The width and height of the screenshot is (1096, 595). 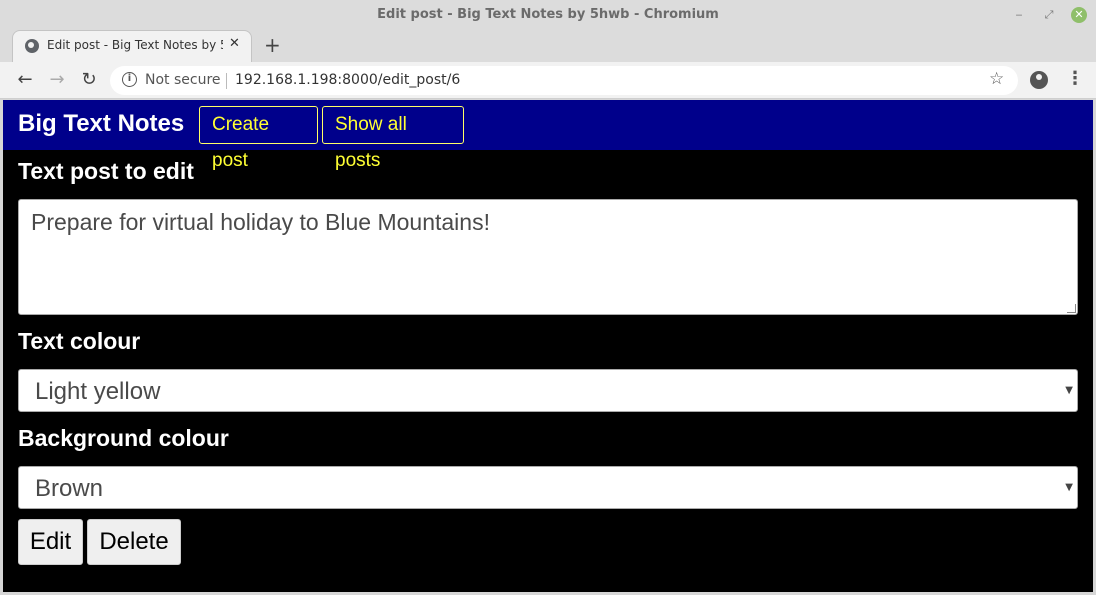 What do you see at coordinates (1019, 15) in the screenshot?
I see `minimize-icon: ‒` at bounding box center [1019, 15].